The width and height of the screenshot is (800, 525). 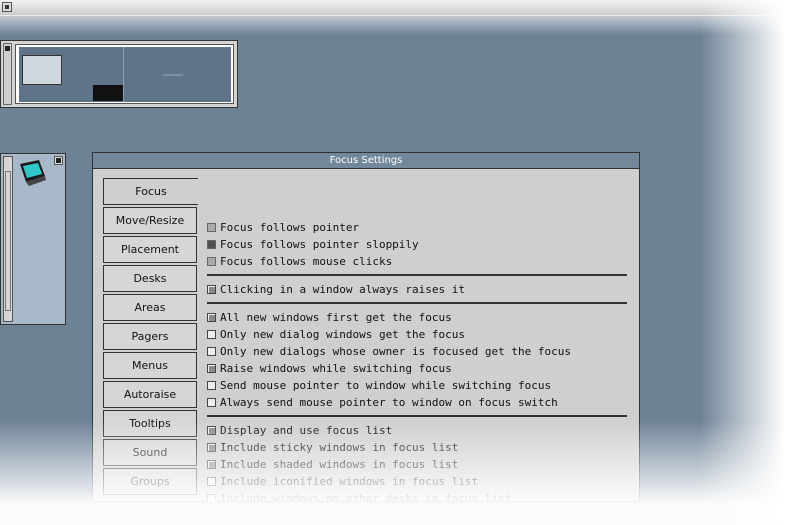 What do you see at coordinates (150, 452) in the screenshot?
I see `tab-sound: Sound` at bounding box center [150, 452].